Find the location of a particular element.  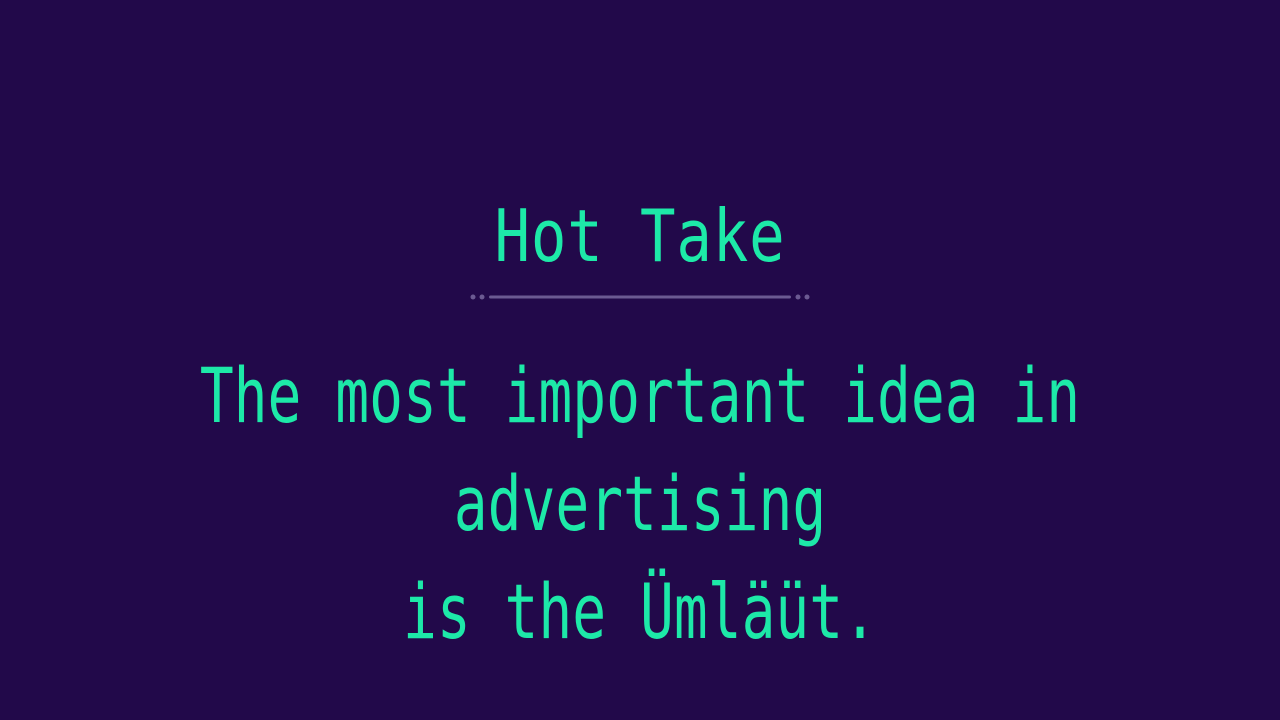

decorative-divider is located at coordinates (640, 297).